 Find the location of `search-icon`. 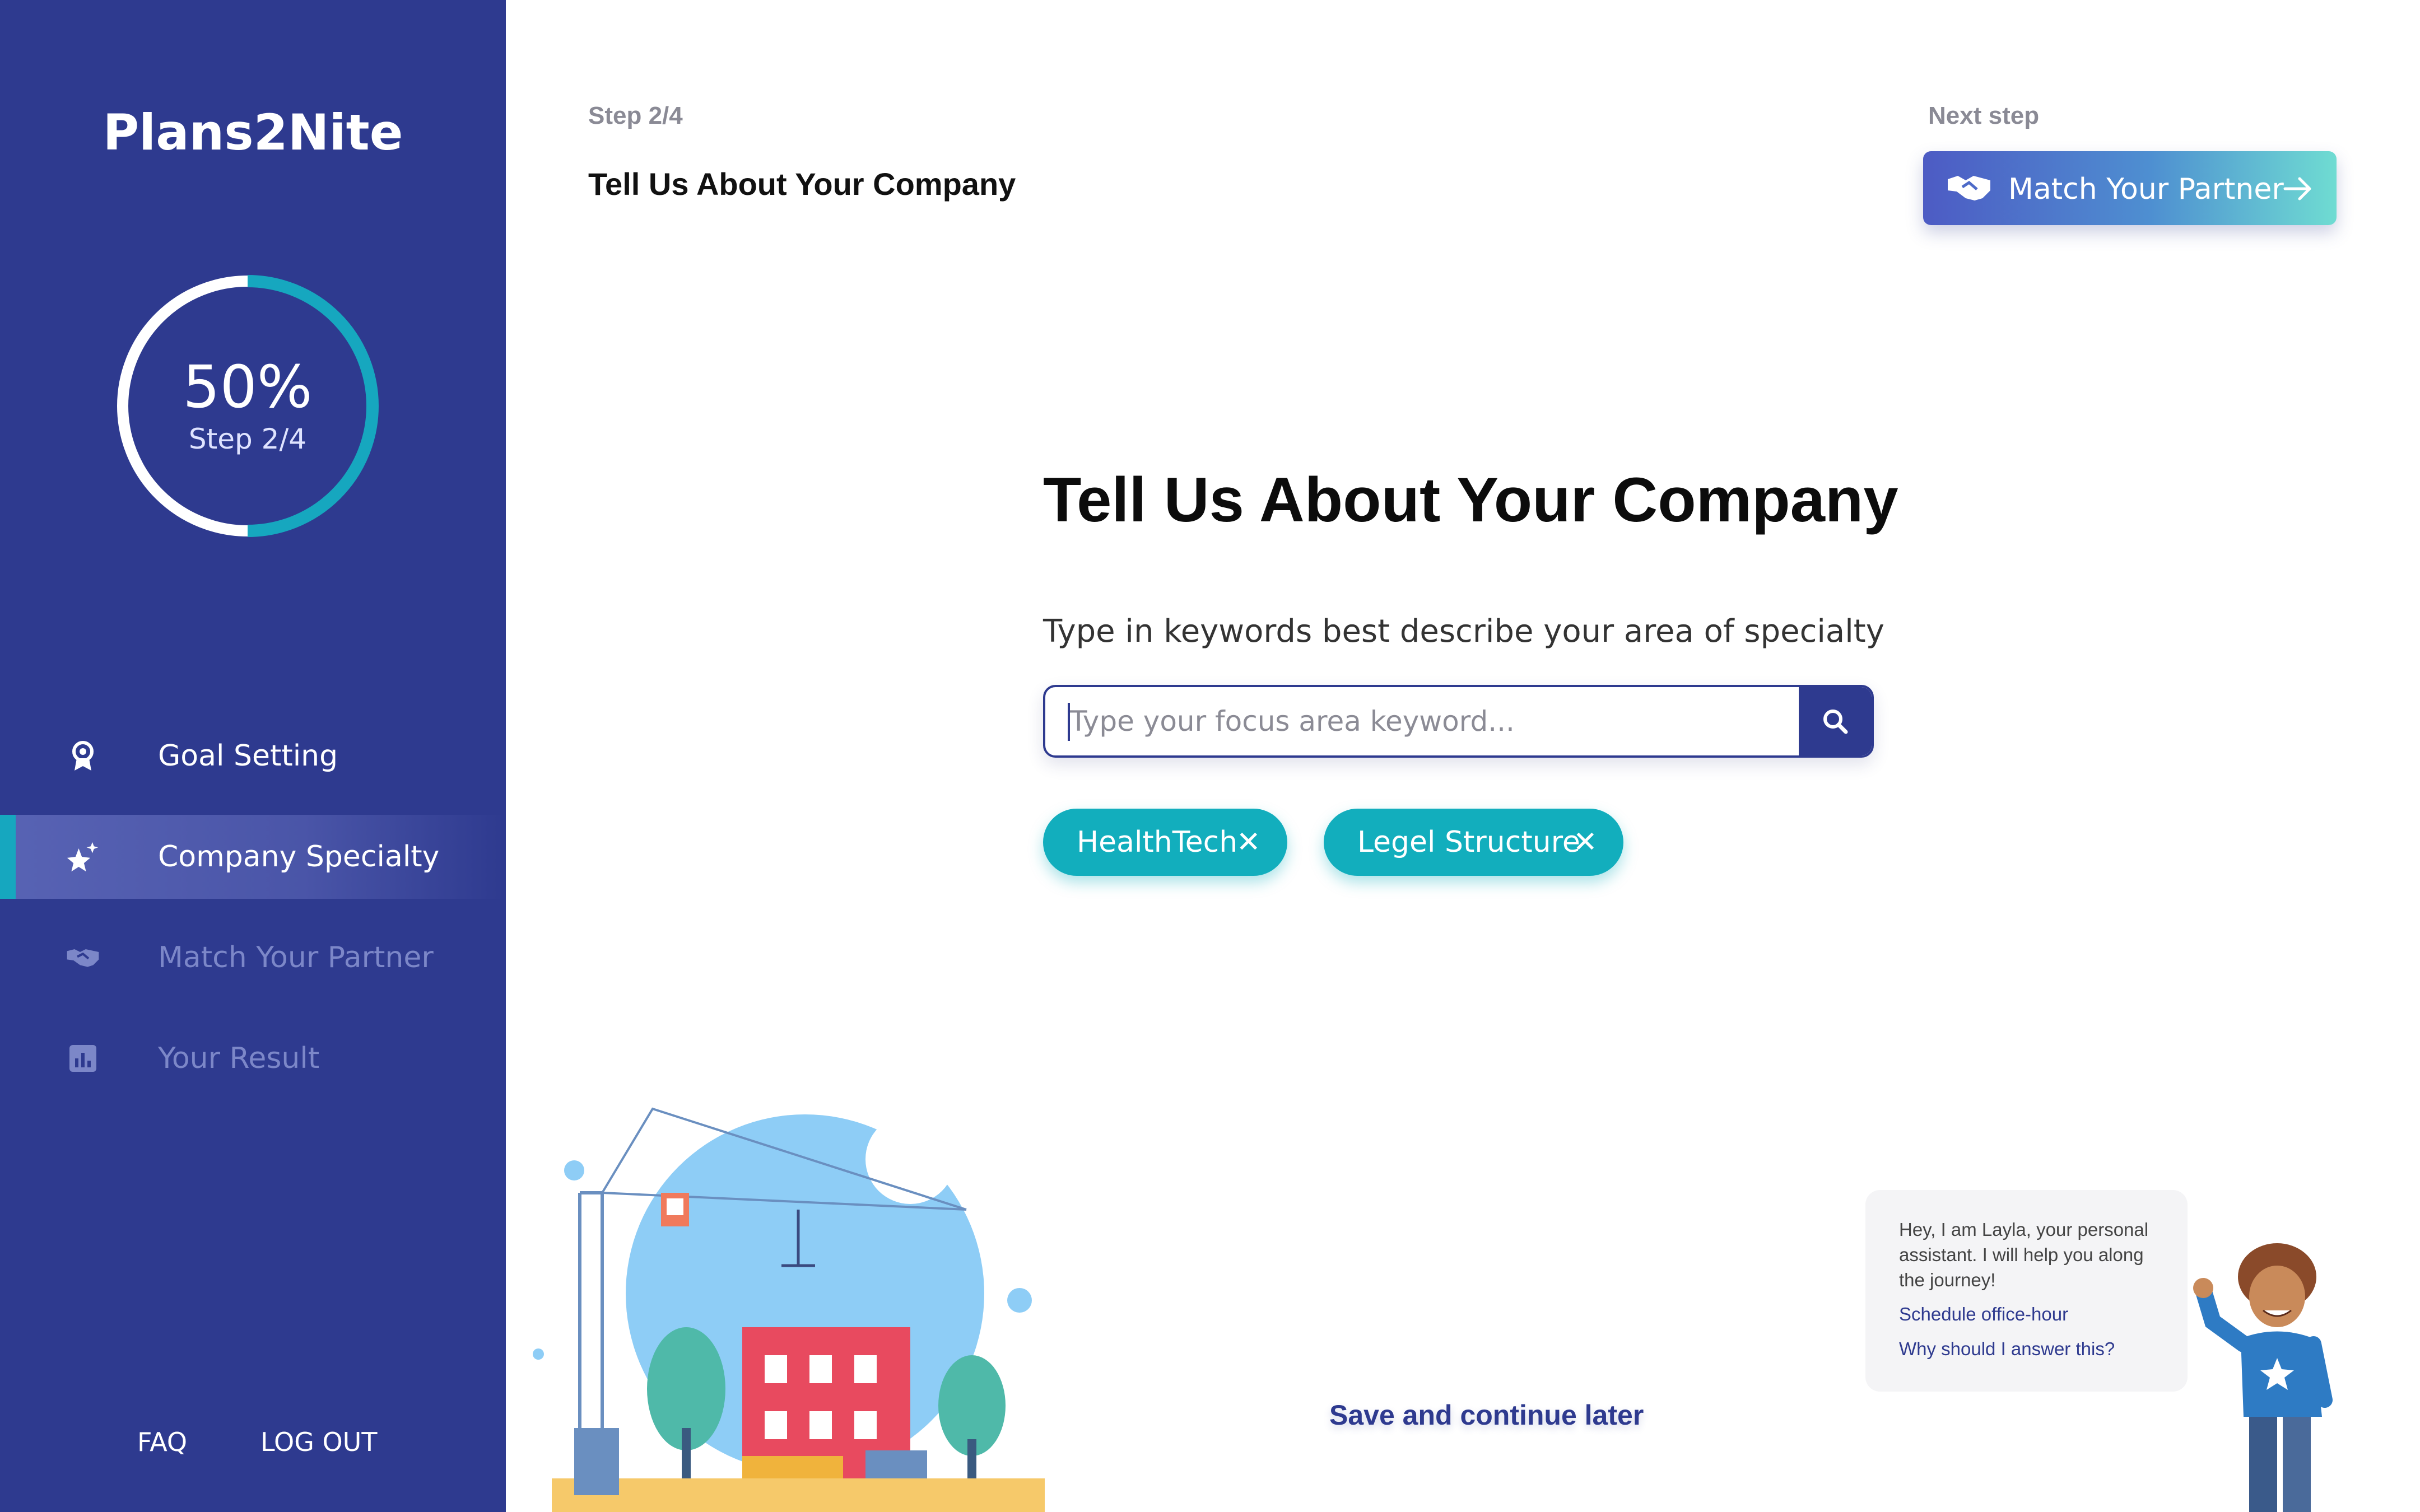

search-icon is located at coordinates (1836, 722).